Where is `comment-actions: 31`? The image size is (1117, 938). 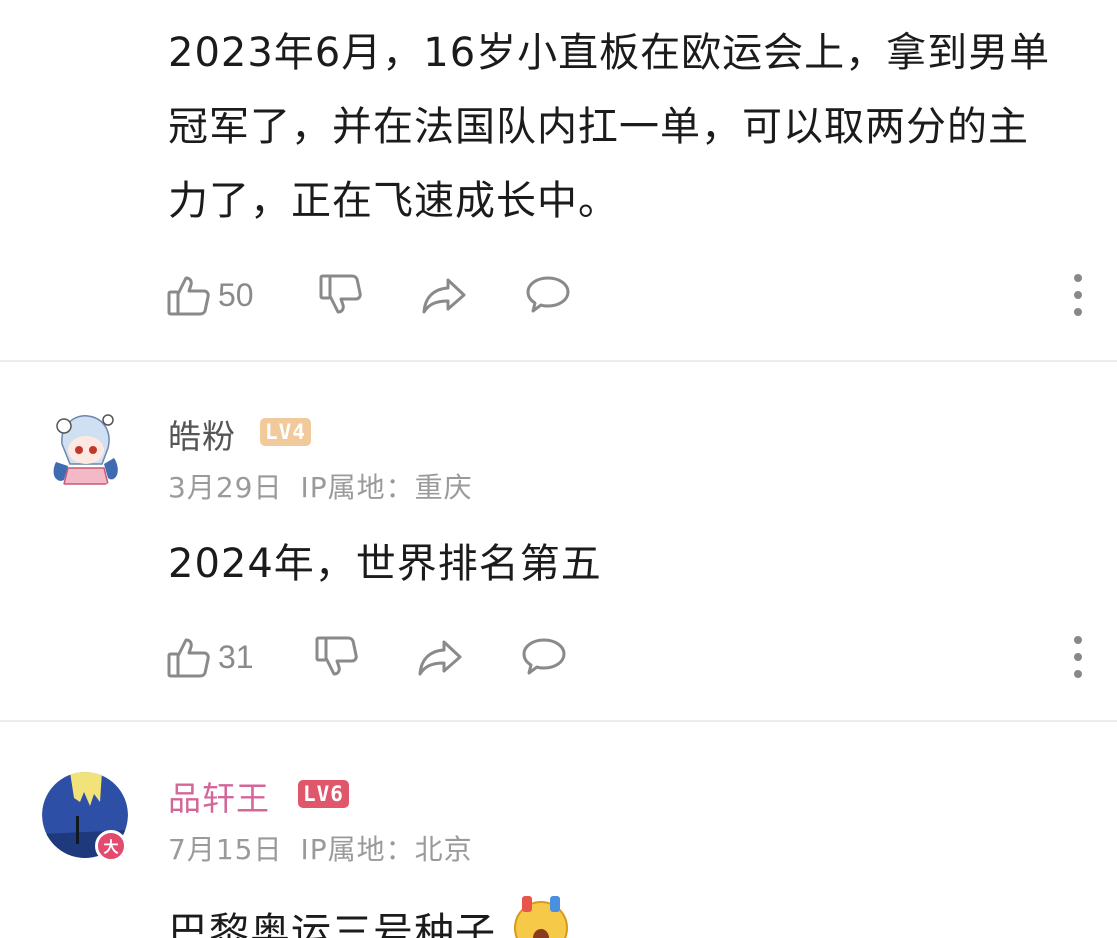
comment-actions: 31 is located at coordinates (626, 657).